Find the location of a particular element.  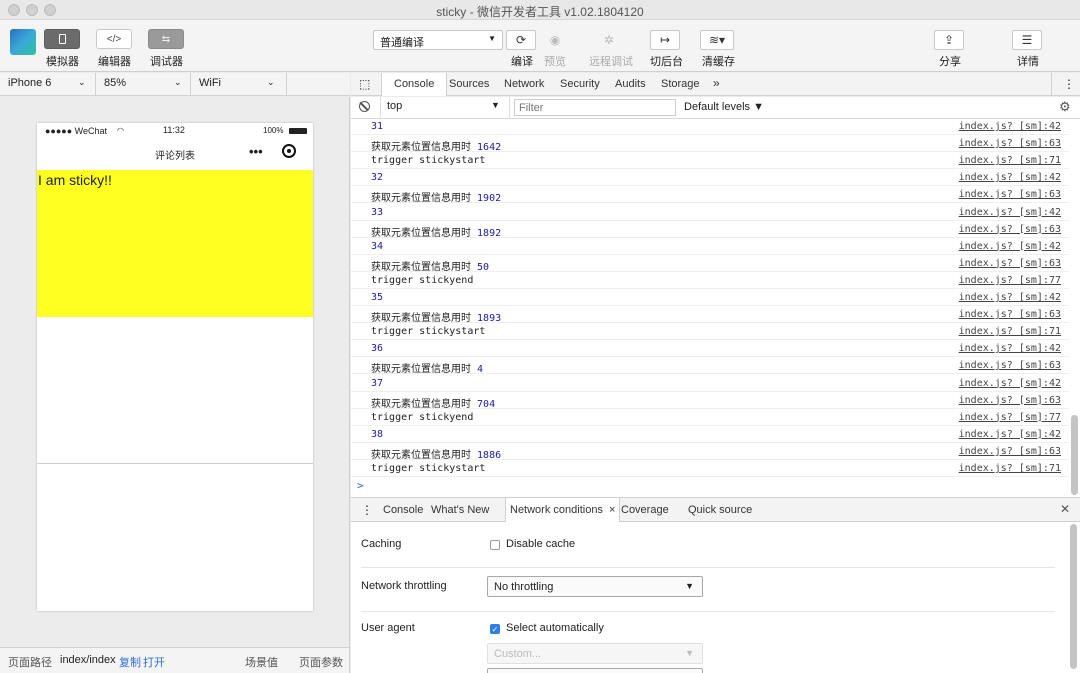

console-filter-bar: top ▼ Default levels ▼ ⚙ is located at coordinates (715, 108).